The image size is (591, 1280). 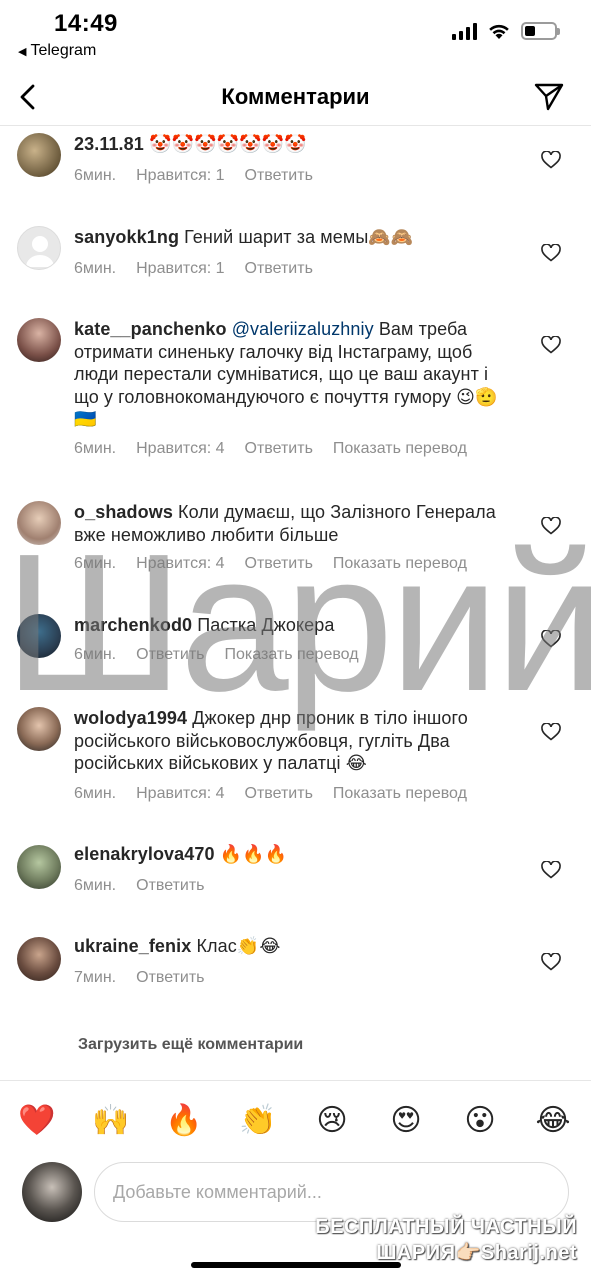 I want to click on load-more-comments-button: Загрузить ещё комментарии, so click(x=190, y=1045).